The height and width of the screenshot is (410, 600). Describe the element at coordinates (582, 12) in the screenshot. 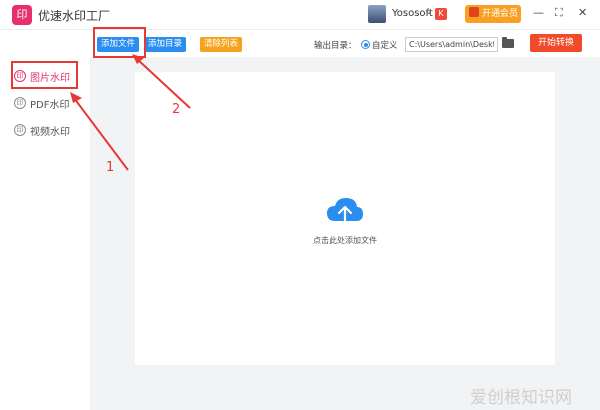

I see `close-button: ✕` at that location.